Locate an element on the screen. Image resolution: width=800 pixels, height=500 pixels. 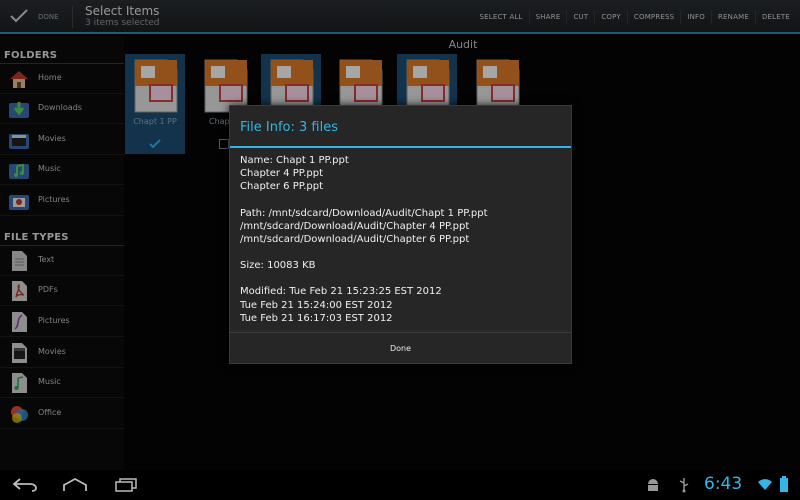
dialog-footer: Done is located at coordinates (400, 348).